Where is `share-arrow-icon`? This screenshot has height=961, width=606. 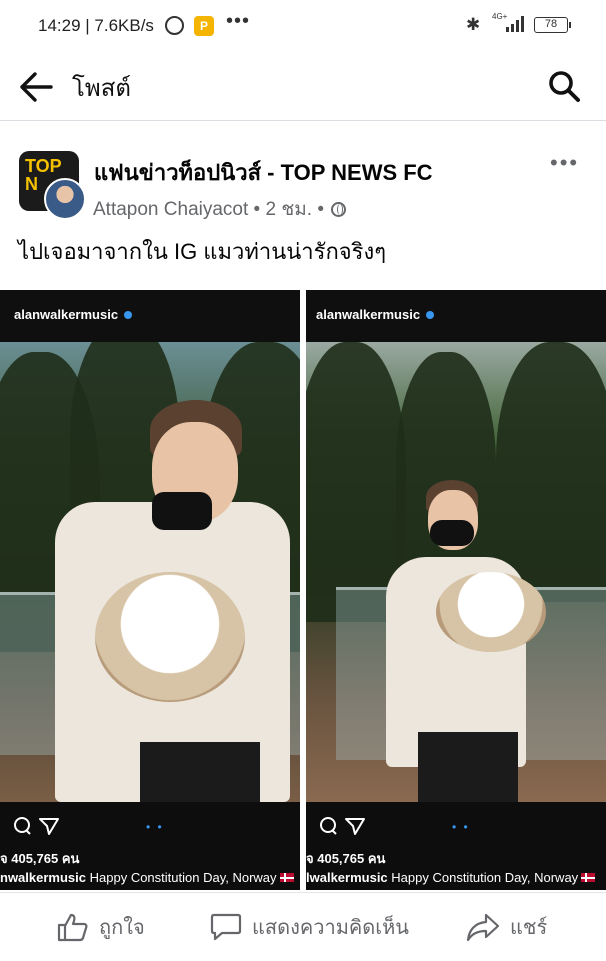
share-arrow-icon is located at coordinates (483, 927).